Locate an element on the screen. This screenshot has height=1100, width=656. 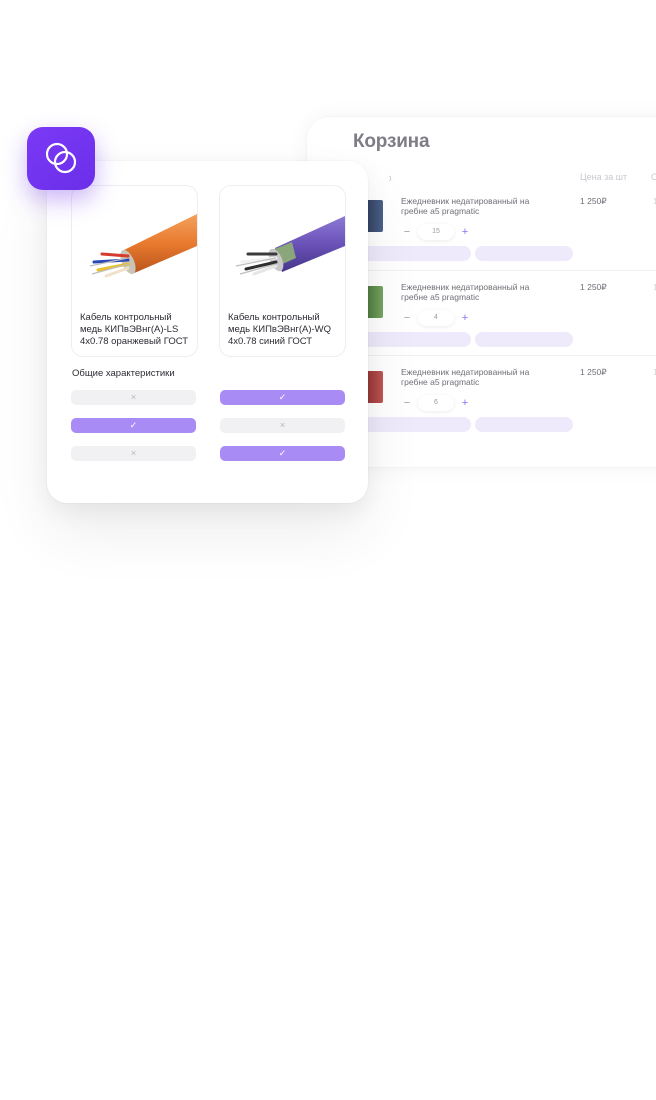
column-header-more: С is located at coordinates (653, 177).